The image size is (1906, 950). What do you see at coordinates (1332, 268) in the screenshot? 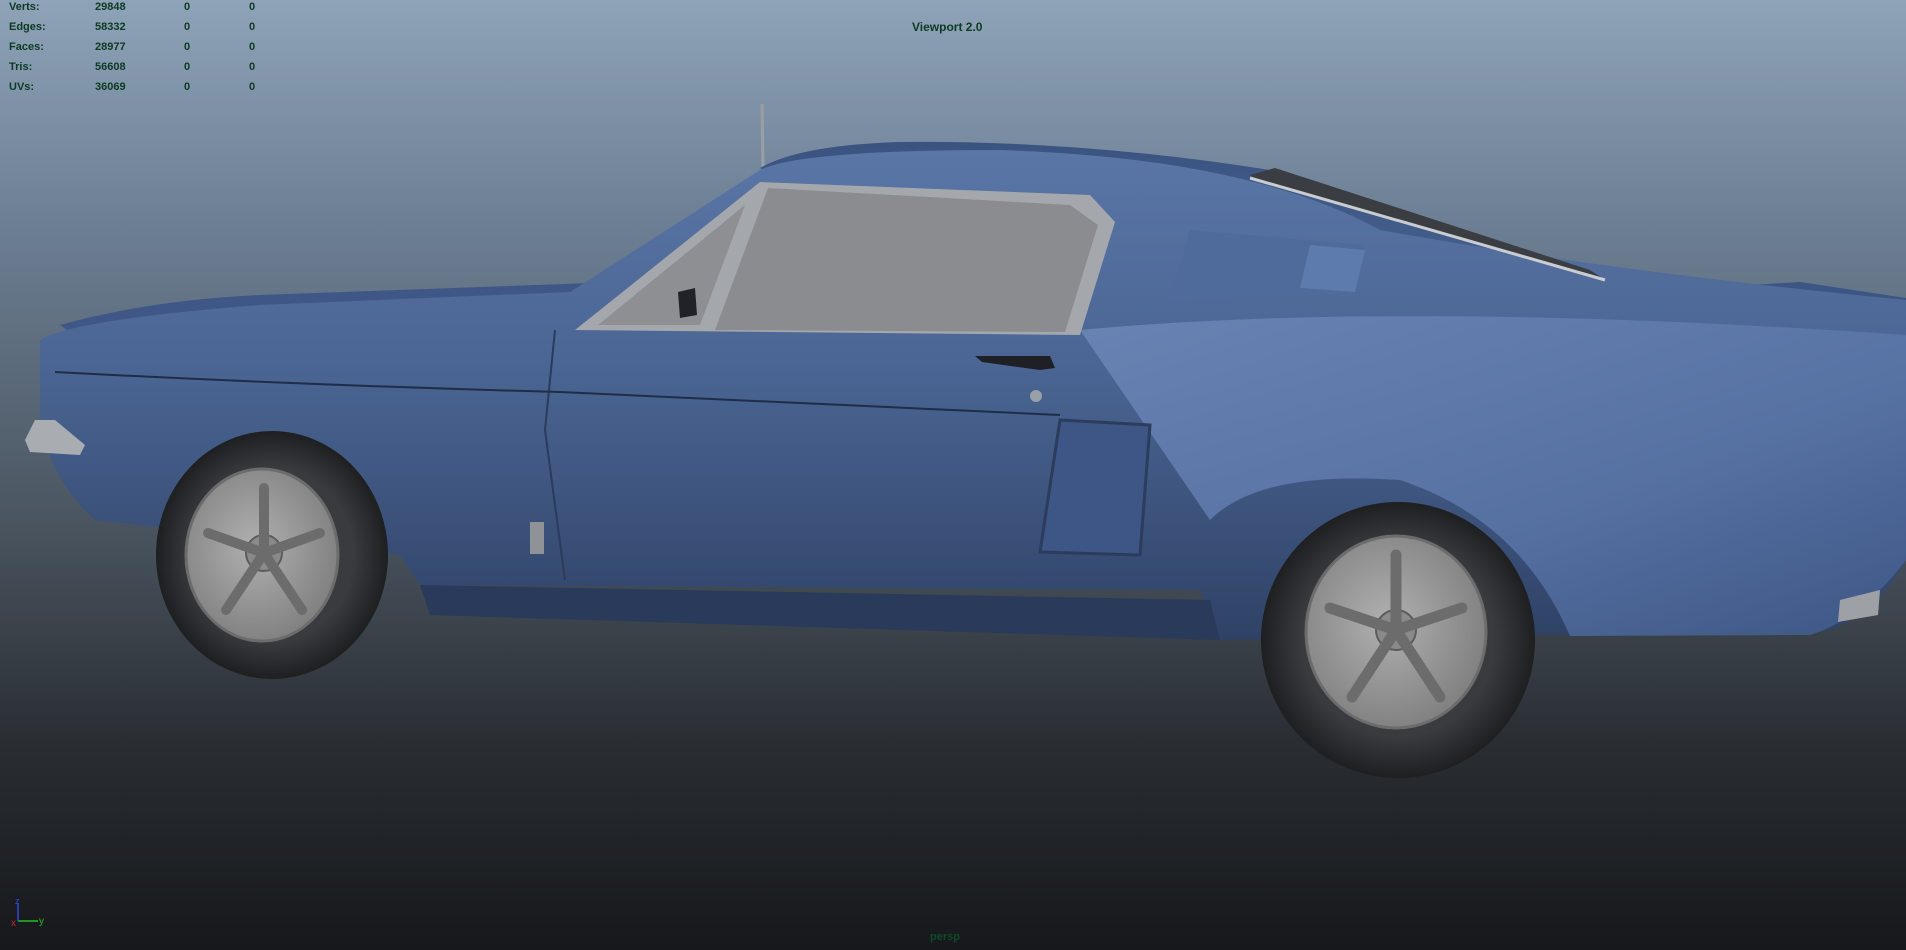
I see `scoop-inset` at bounding box center [1332, 268].